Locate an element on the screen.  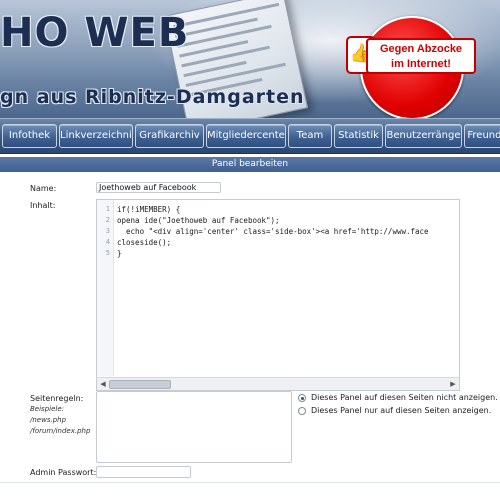
site-tagline: gn aus Ribnitz-Damgarten is located at coordinates (152, 97).